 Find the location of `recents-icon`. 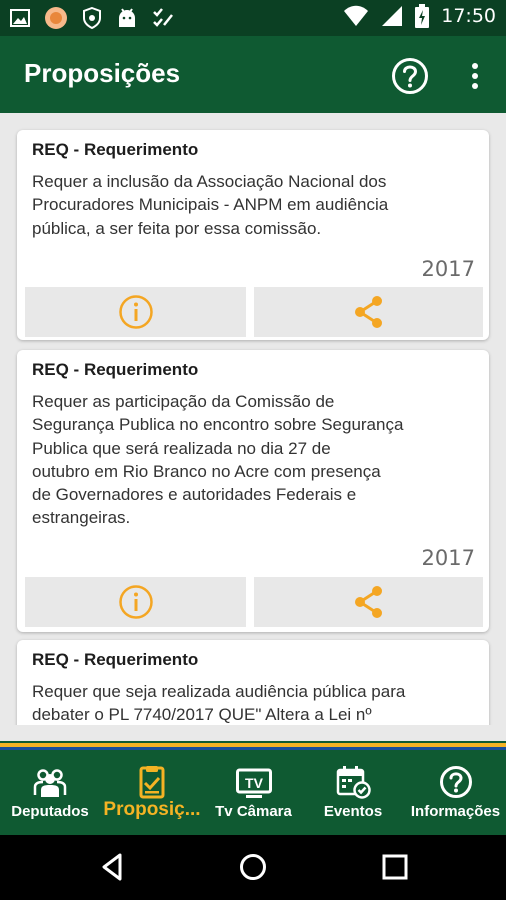

recents-icon is located at coordinates (395, 867).